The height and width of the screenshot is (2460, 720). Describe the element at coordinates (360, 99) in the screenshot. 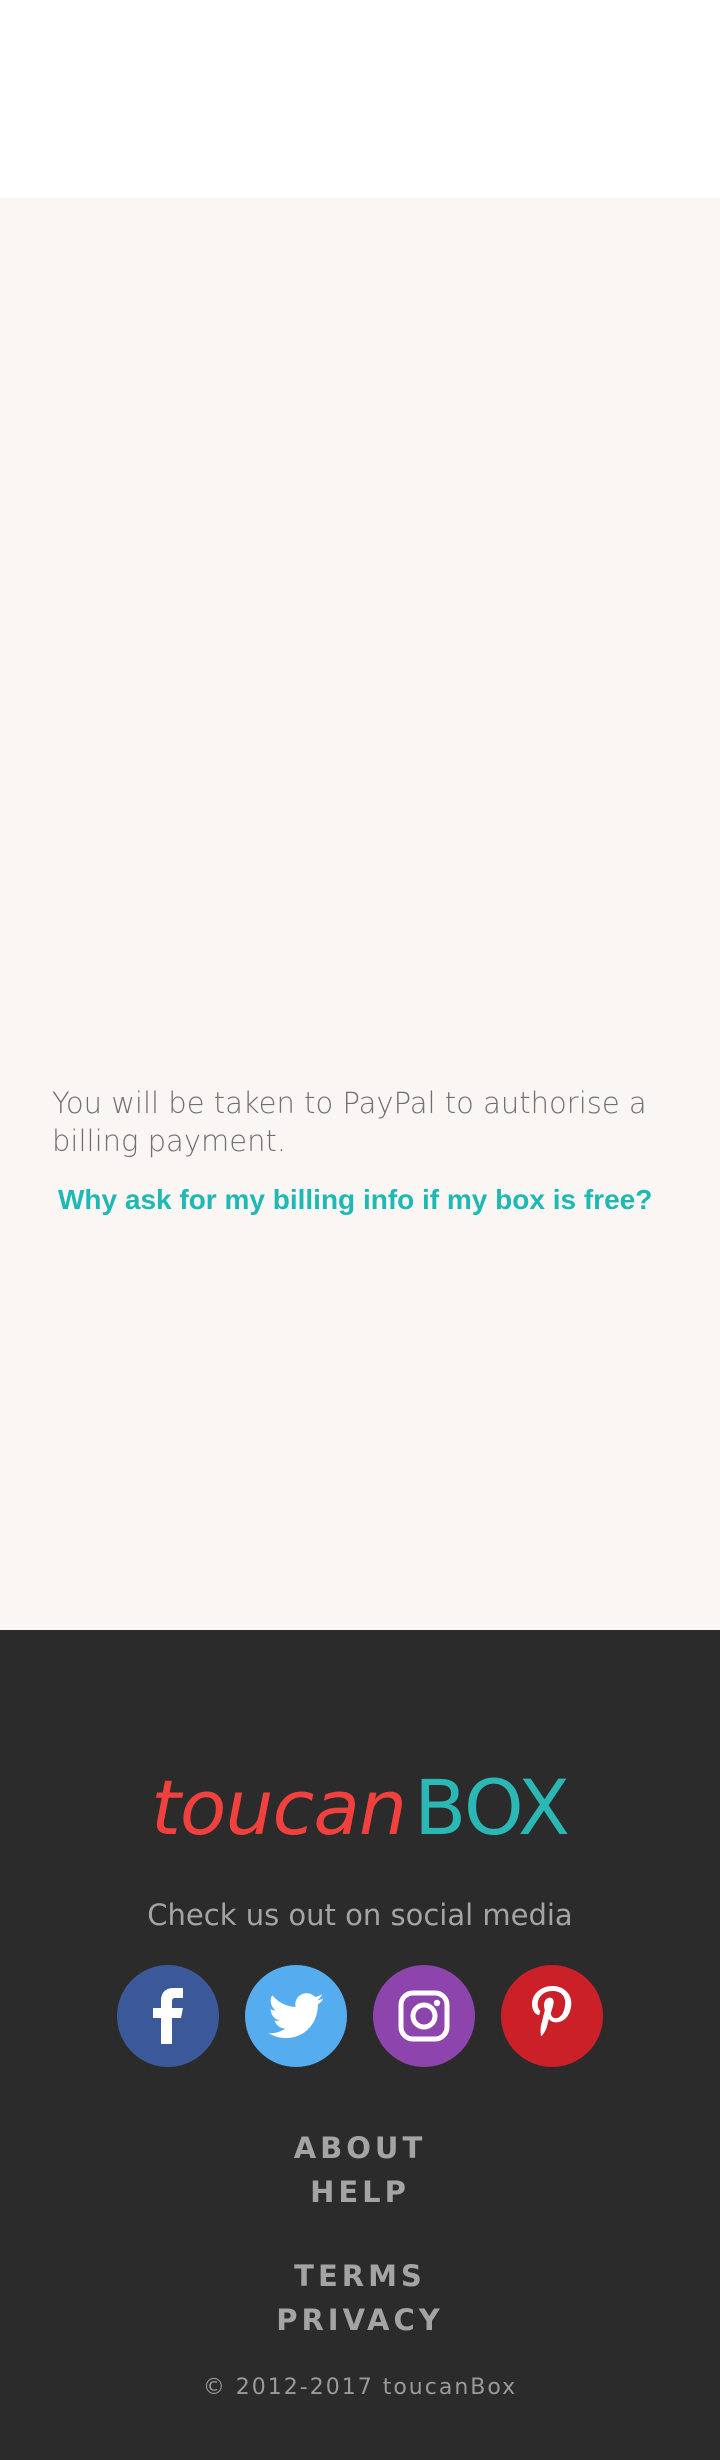

I see `top-header-area` at that location.